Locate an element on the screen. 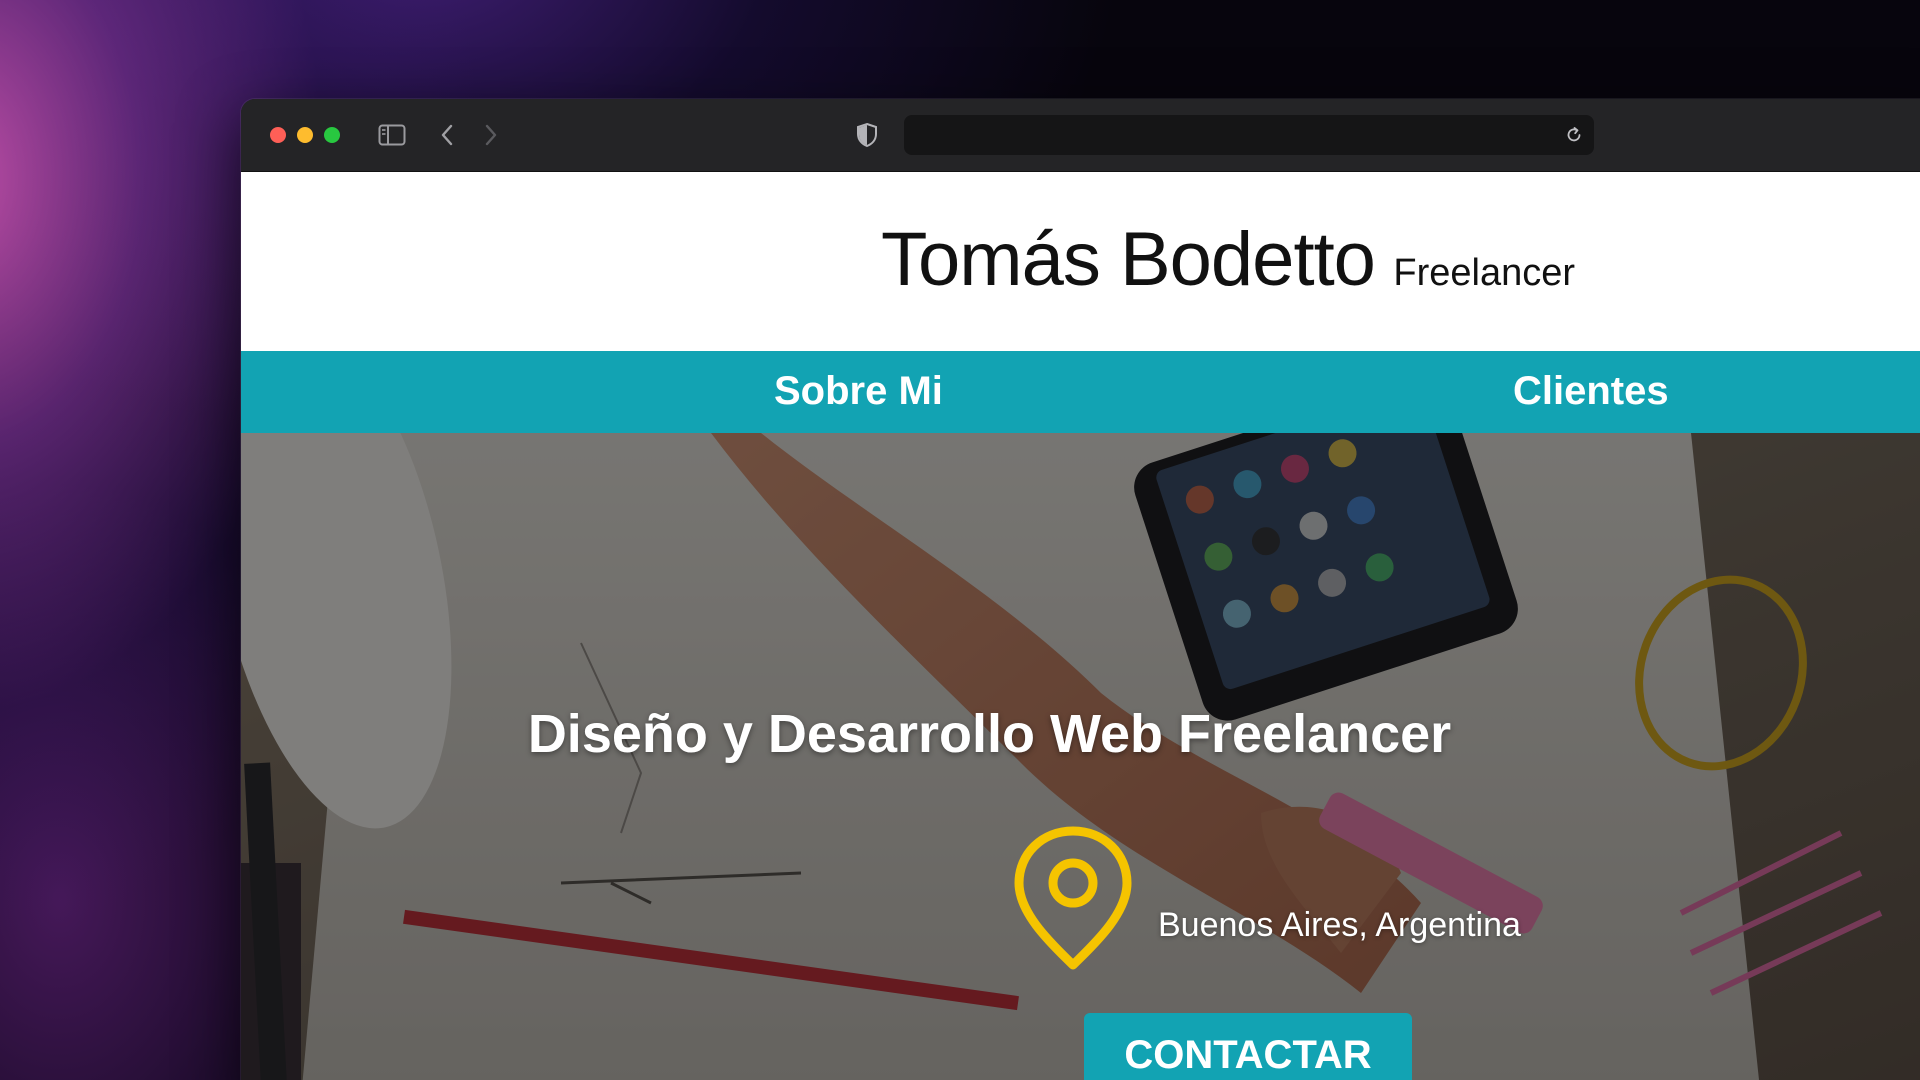 Image resolution: width=1920 pixels, height=1080 pixels. site-brand: Tomás Bodetto Freelancer is located at coordinates (1228, 259).